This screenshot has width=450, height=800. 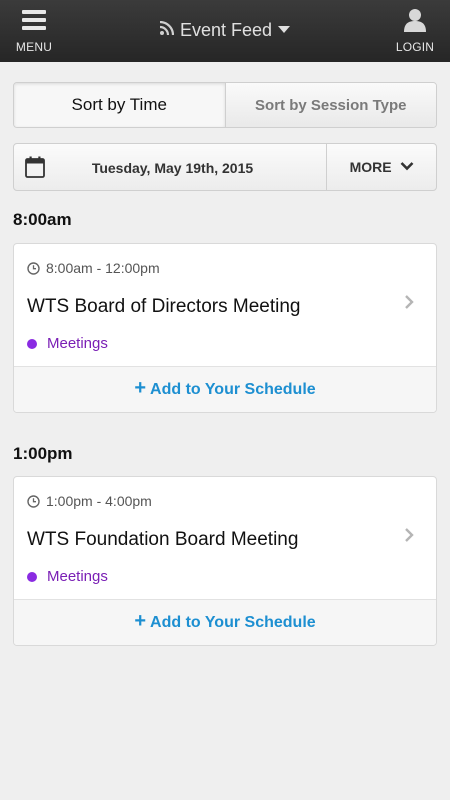 What do you see at coordinates (42, 219) in the screenshot?
I see `time-header: 8:00am` at bounding box center [42, 219].